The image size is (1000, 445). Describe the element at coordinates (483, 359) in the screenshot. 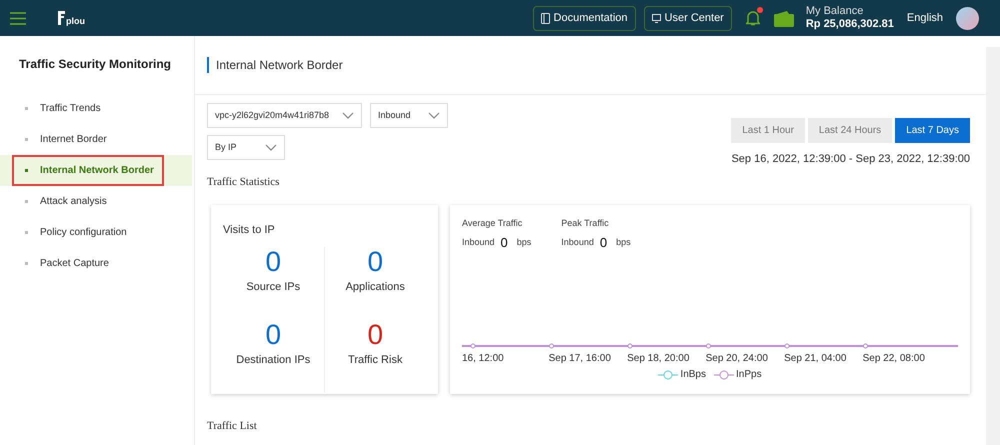

I see `axis-label: 16, 12:00` at that location.